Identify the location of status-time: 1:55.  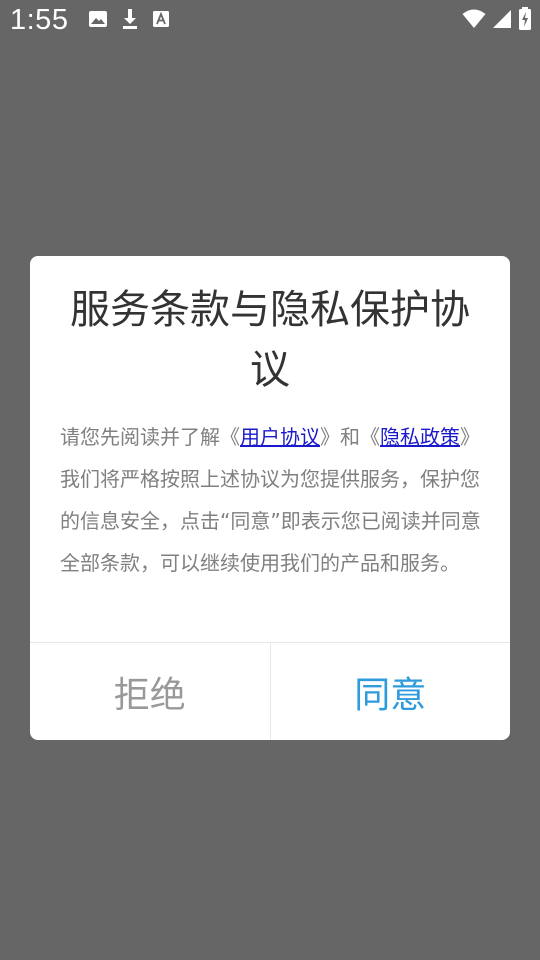
(39, 20).